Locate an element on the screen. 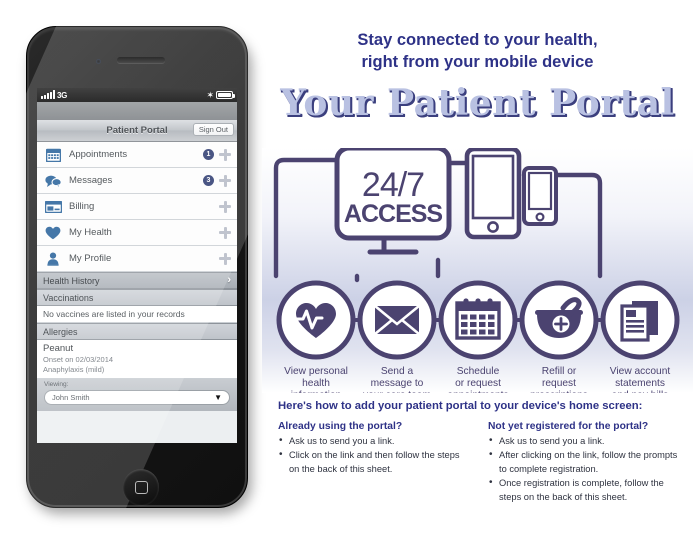 The height and width of the screenshot is (536, 693). signal-bars-icon is located at coordinates (48, 94).